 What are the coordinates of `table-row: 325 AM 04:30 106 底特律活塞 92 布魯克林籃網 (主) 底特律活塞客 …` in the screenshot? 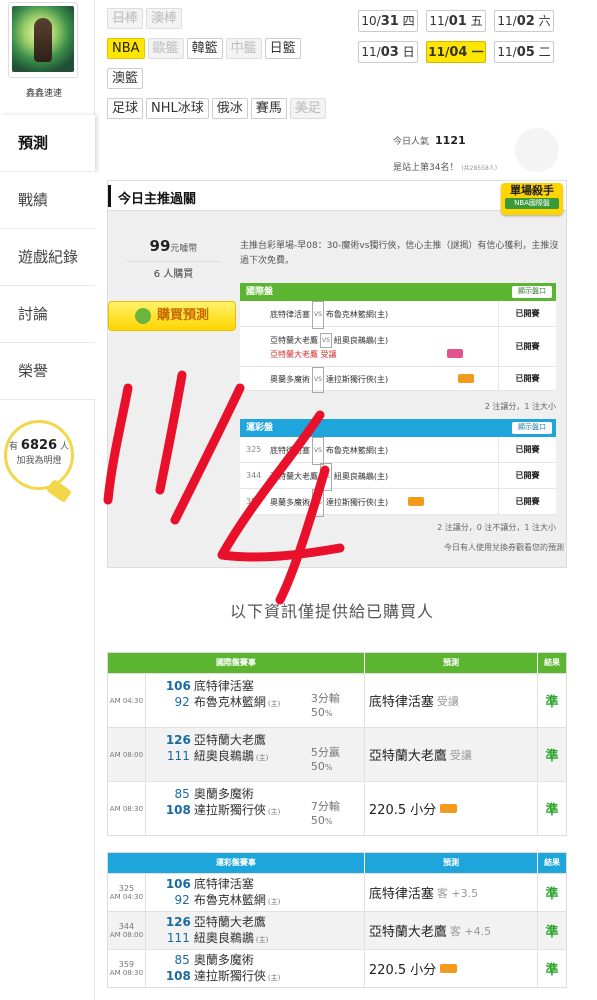 It's located at (337, 892).